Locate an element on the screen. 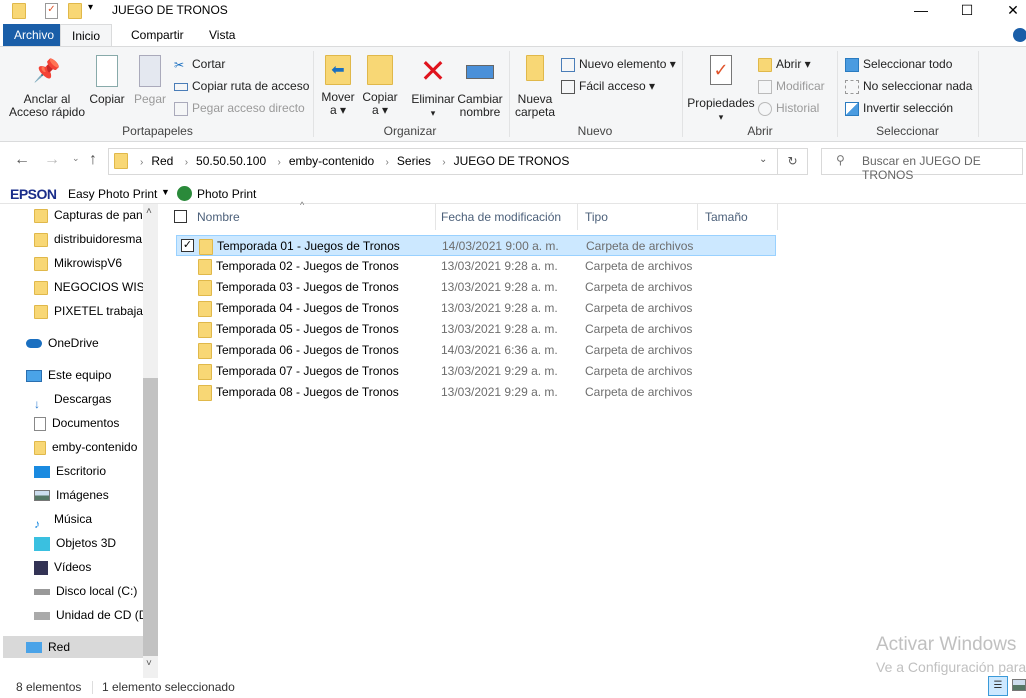 The image size is (1026, 698). item-count: 8 elementos is located at coordinates (49, 687).